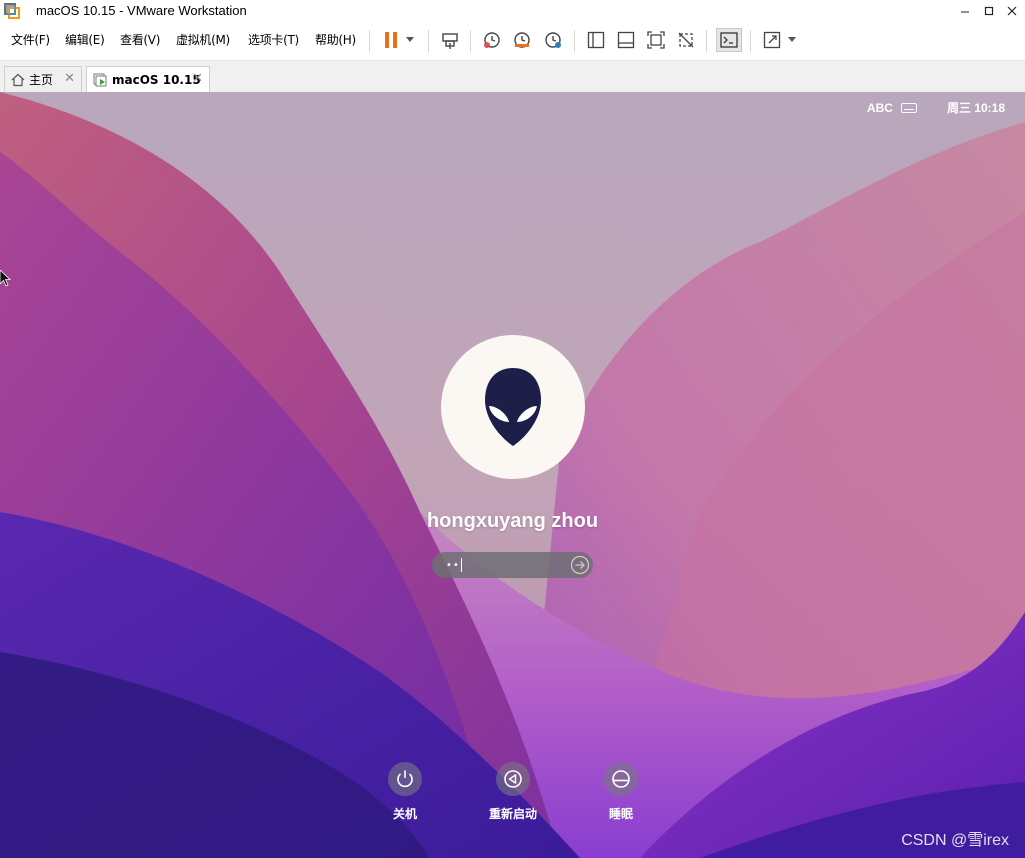 The width and height of the screenshot is (1025, 858). Describe the element at coordinates (273, 39) in the screenshot. I see `menu-tabs: 选项卡(T)` at that location.